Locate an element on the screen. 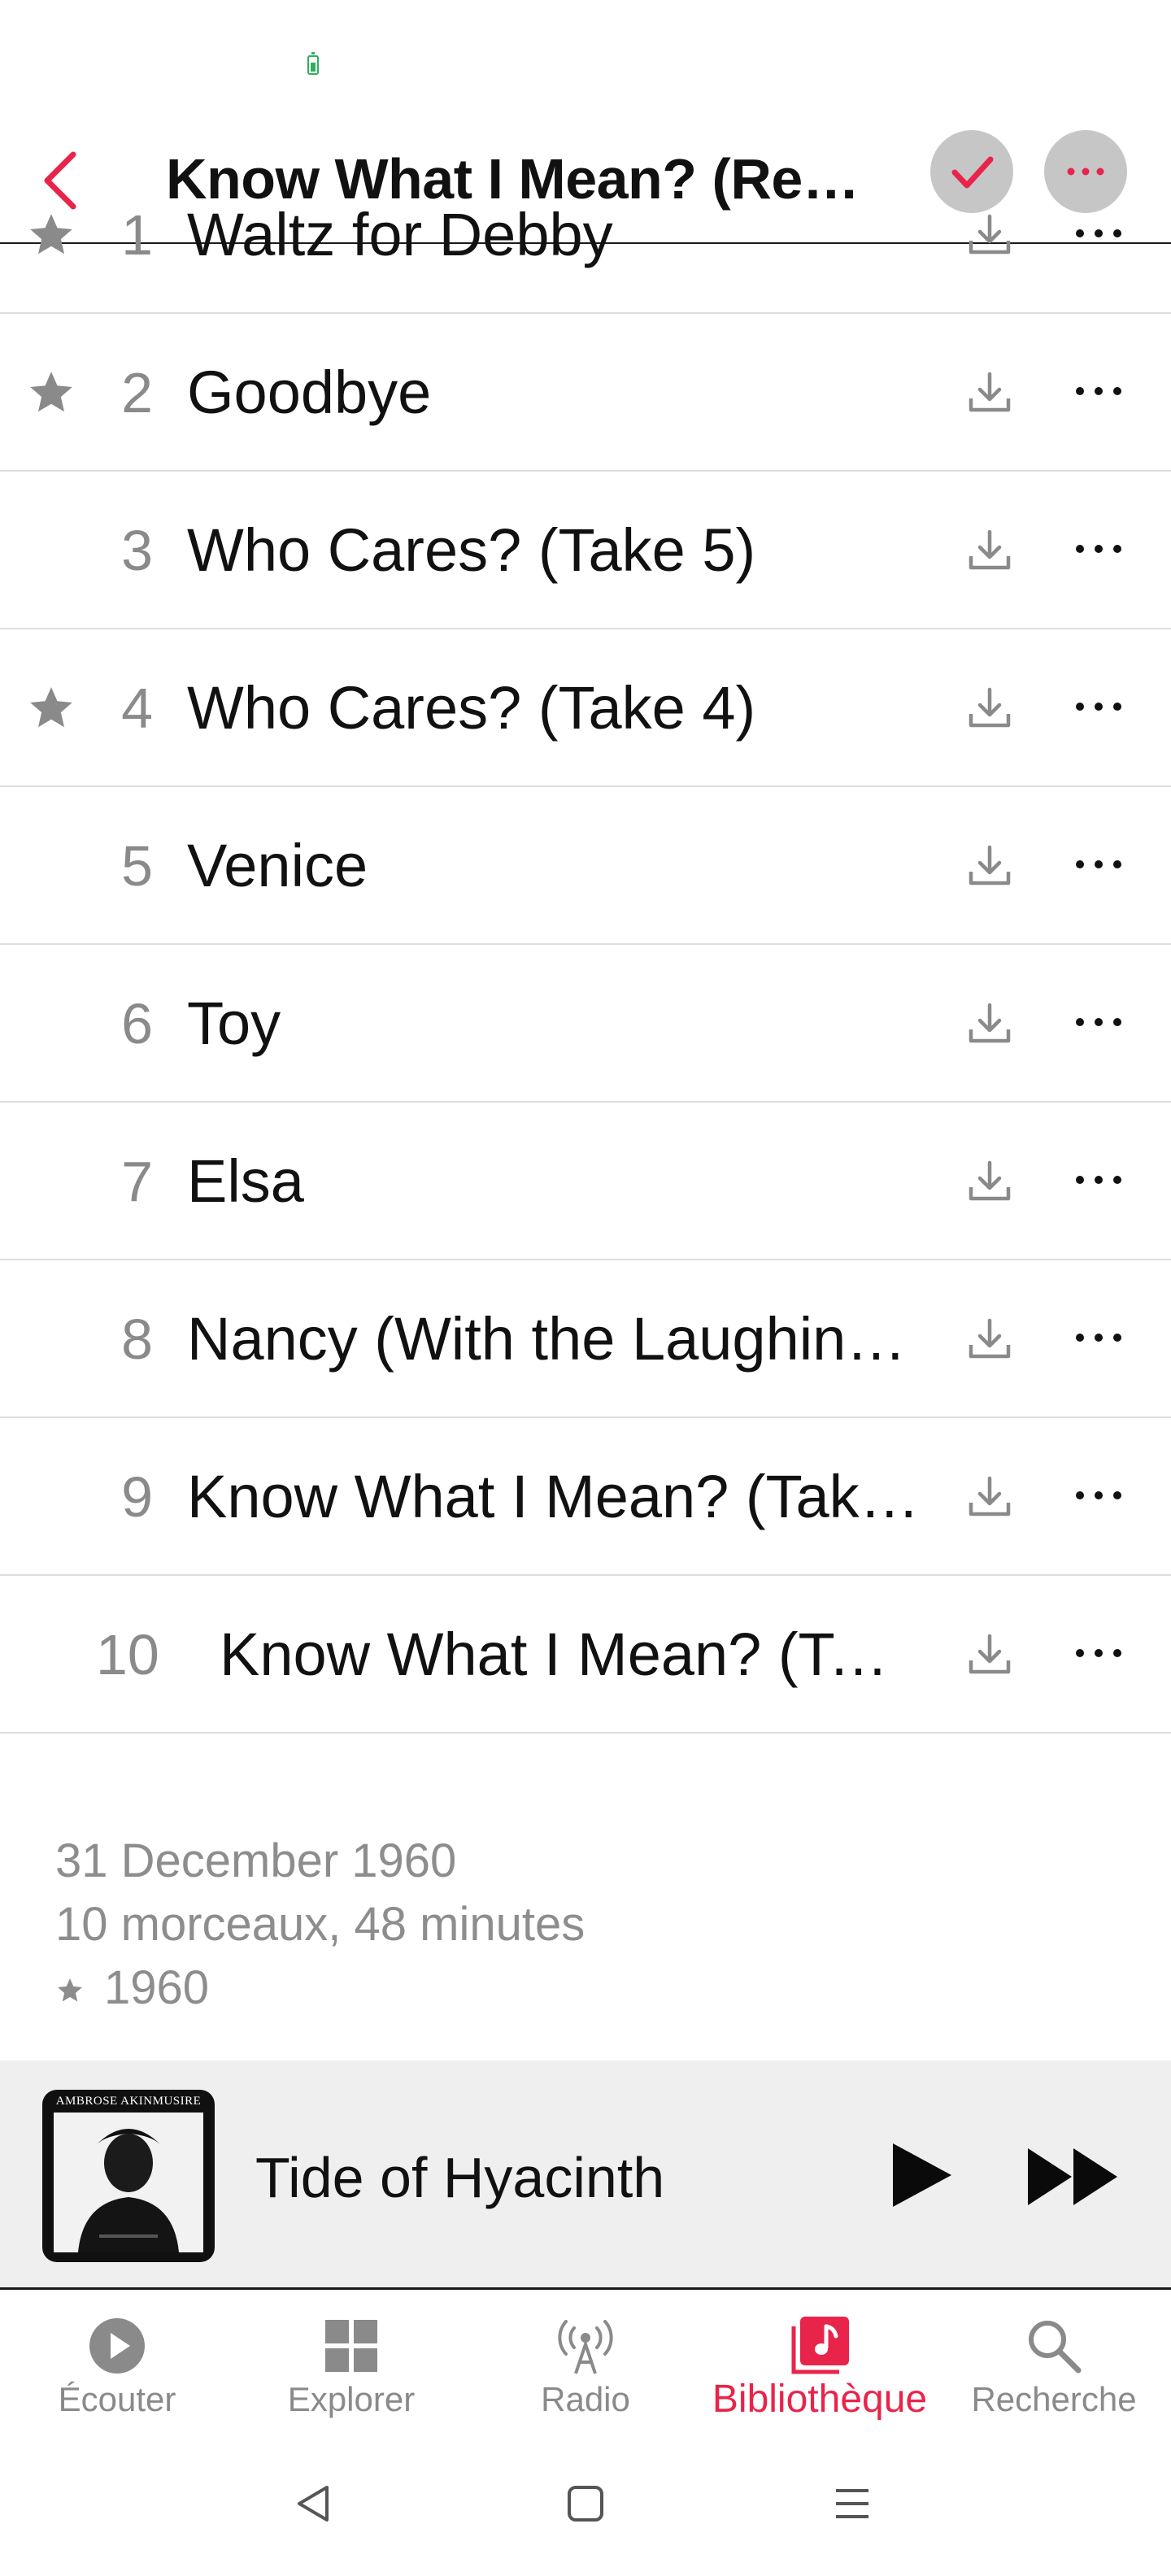  track-row: 3 Who Cares? (Take 5) is located at coordinates (585, 550).